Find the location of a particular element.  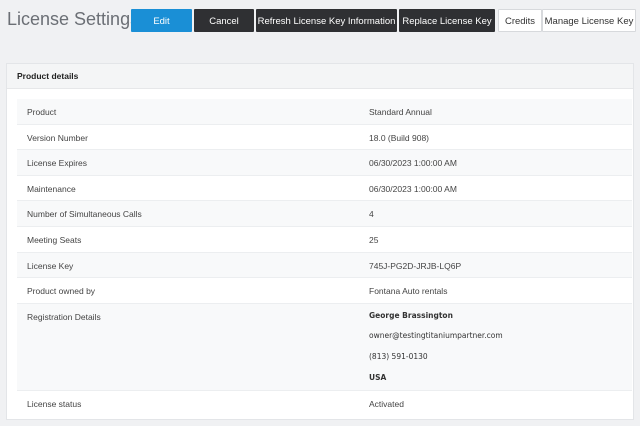

edit-button: Edit is located at coordinates (161, 20).